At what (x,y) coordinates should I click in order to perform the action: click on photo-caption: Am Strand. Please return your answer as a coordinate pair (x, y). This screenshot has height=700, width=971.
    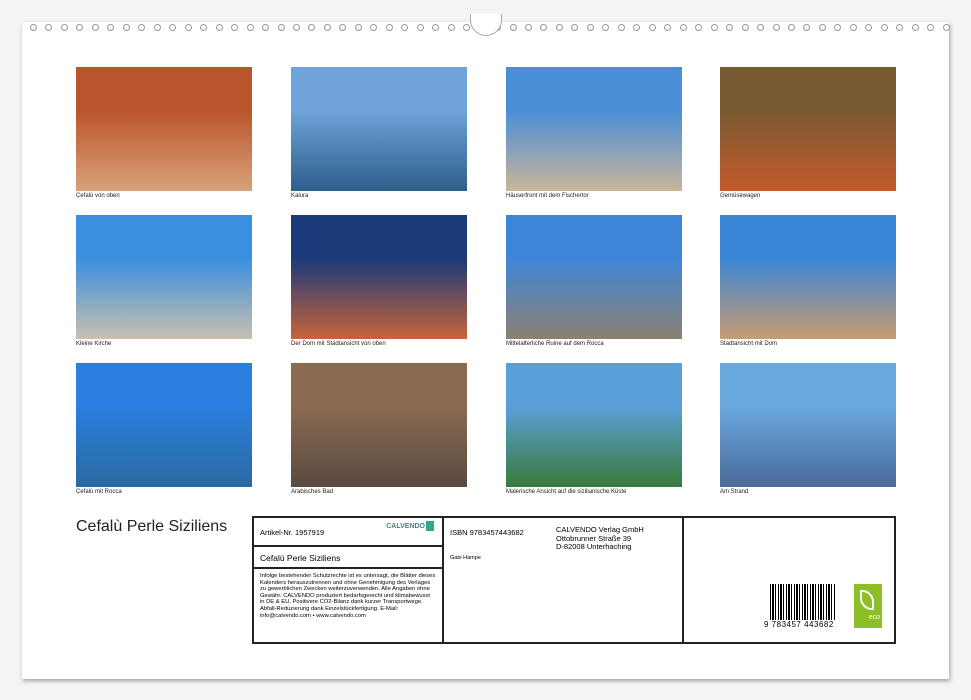
    Looking at the image, I should click on (734, 492).